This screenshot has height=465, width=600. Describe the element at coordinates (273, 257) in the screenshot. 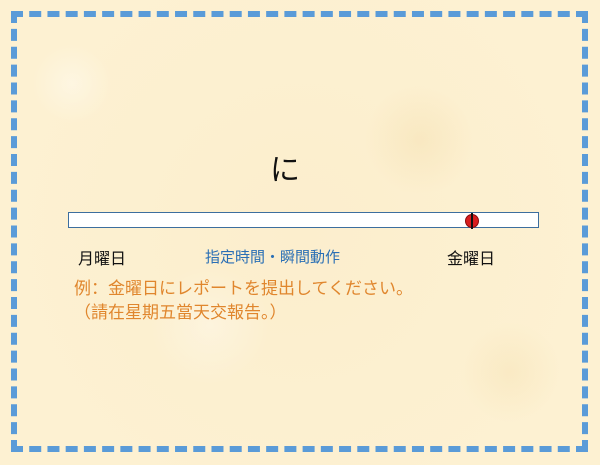

I see `timeline-middle-label: 指定時間・瞬間動作` at that location.